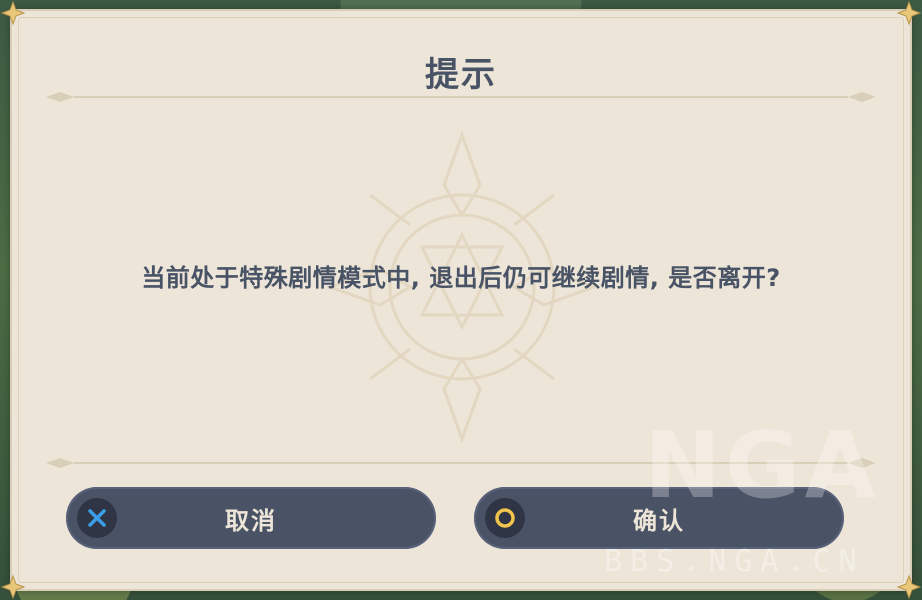 The width and height of the screenshot is (922, 600). I want to click on title-divider, so click(461, 97).